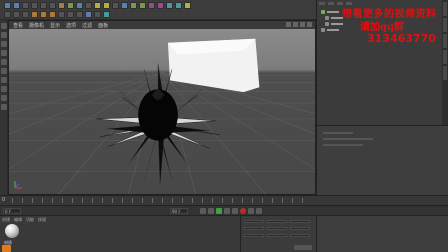 This screenshot has width=448, height=252. What do you see at coordinates (124, 5) in the screenshot?
I see `cube-icon` at bounding box center [124, 5].